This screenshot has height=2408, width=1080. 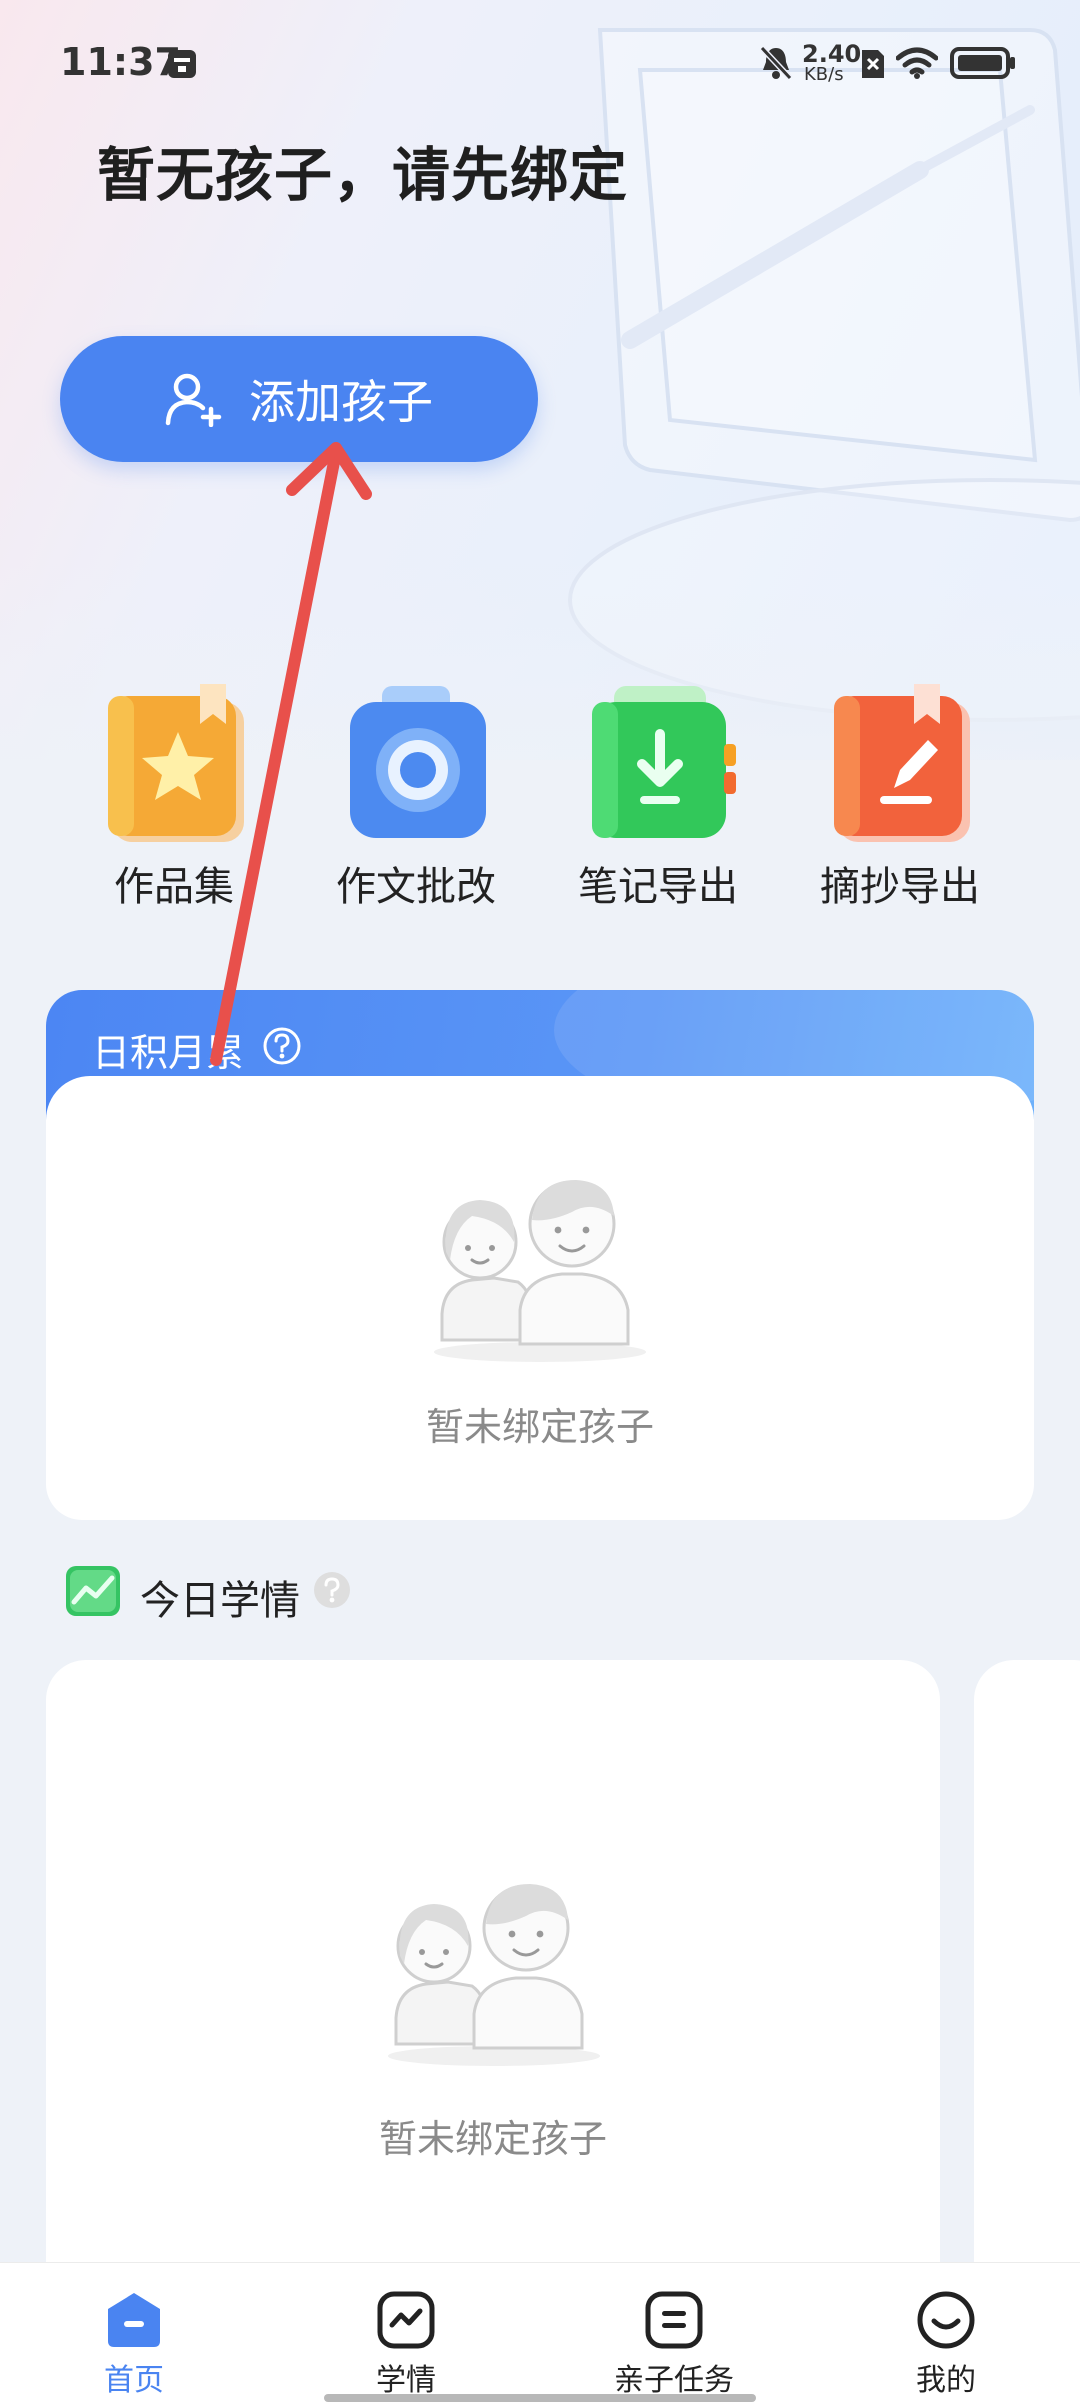 I want to click on nav-item-family-tasks: 亲子任务, so click(x=674, y=2335).